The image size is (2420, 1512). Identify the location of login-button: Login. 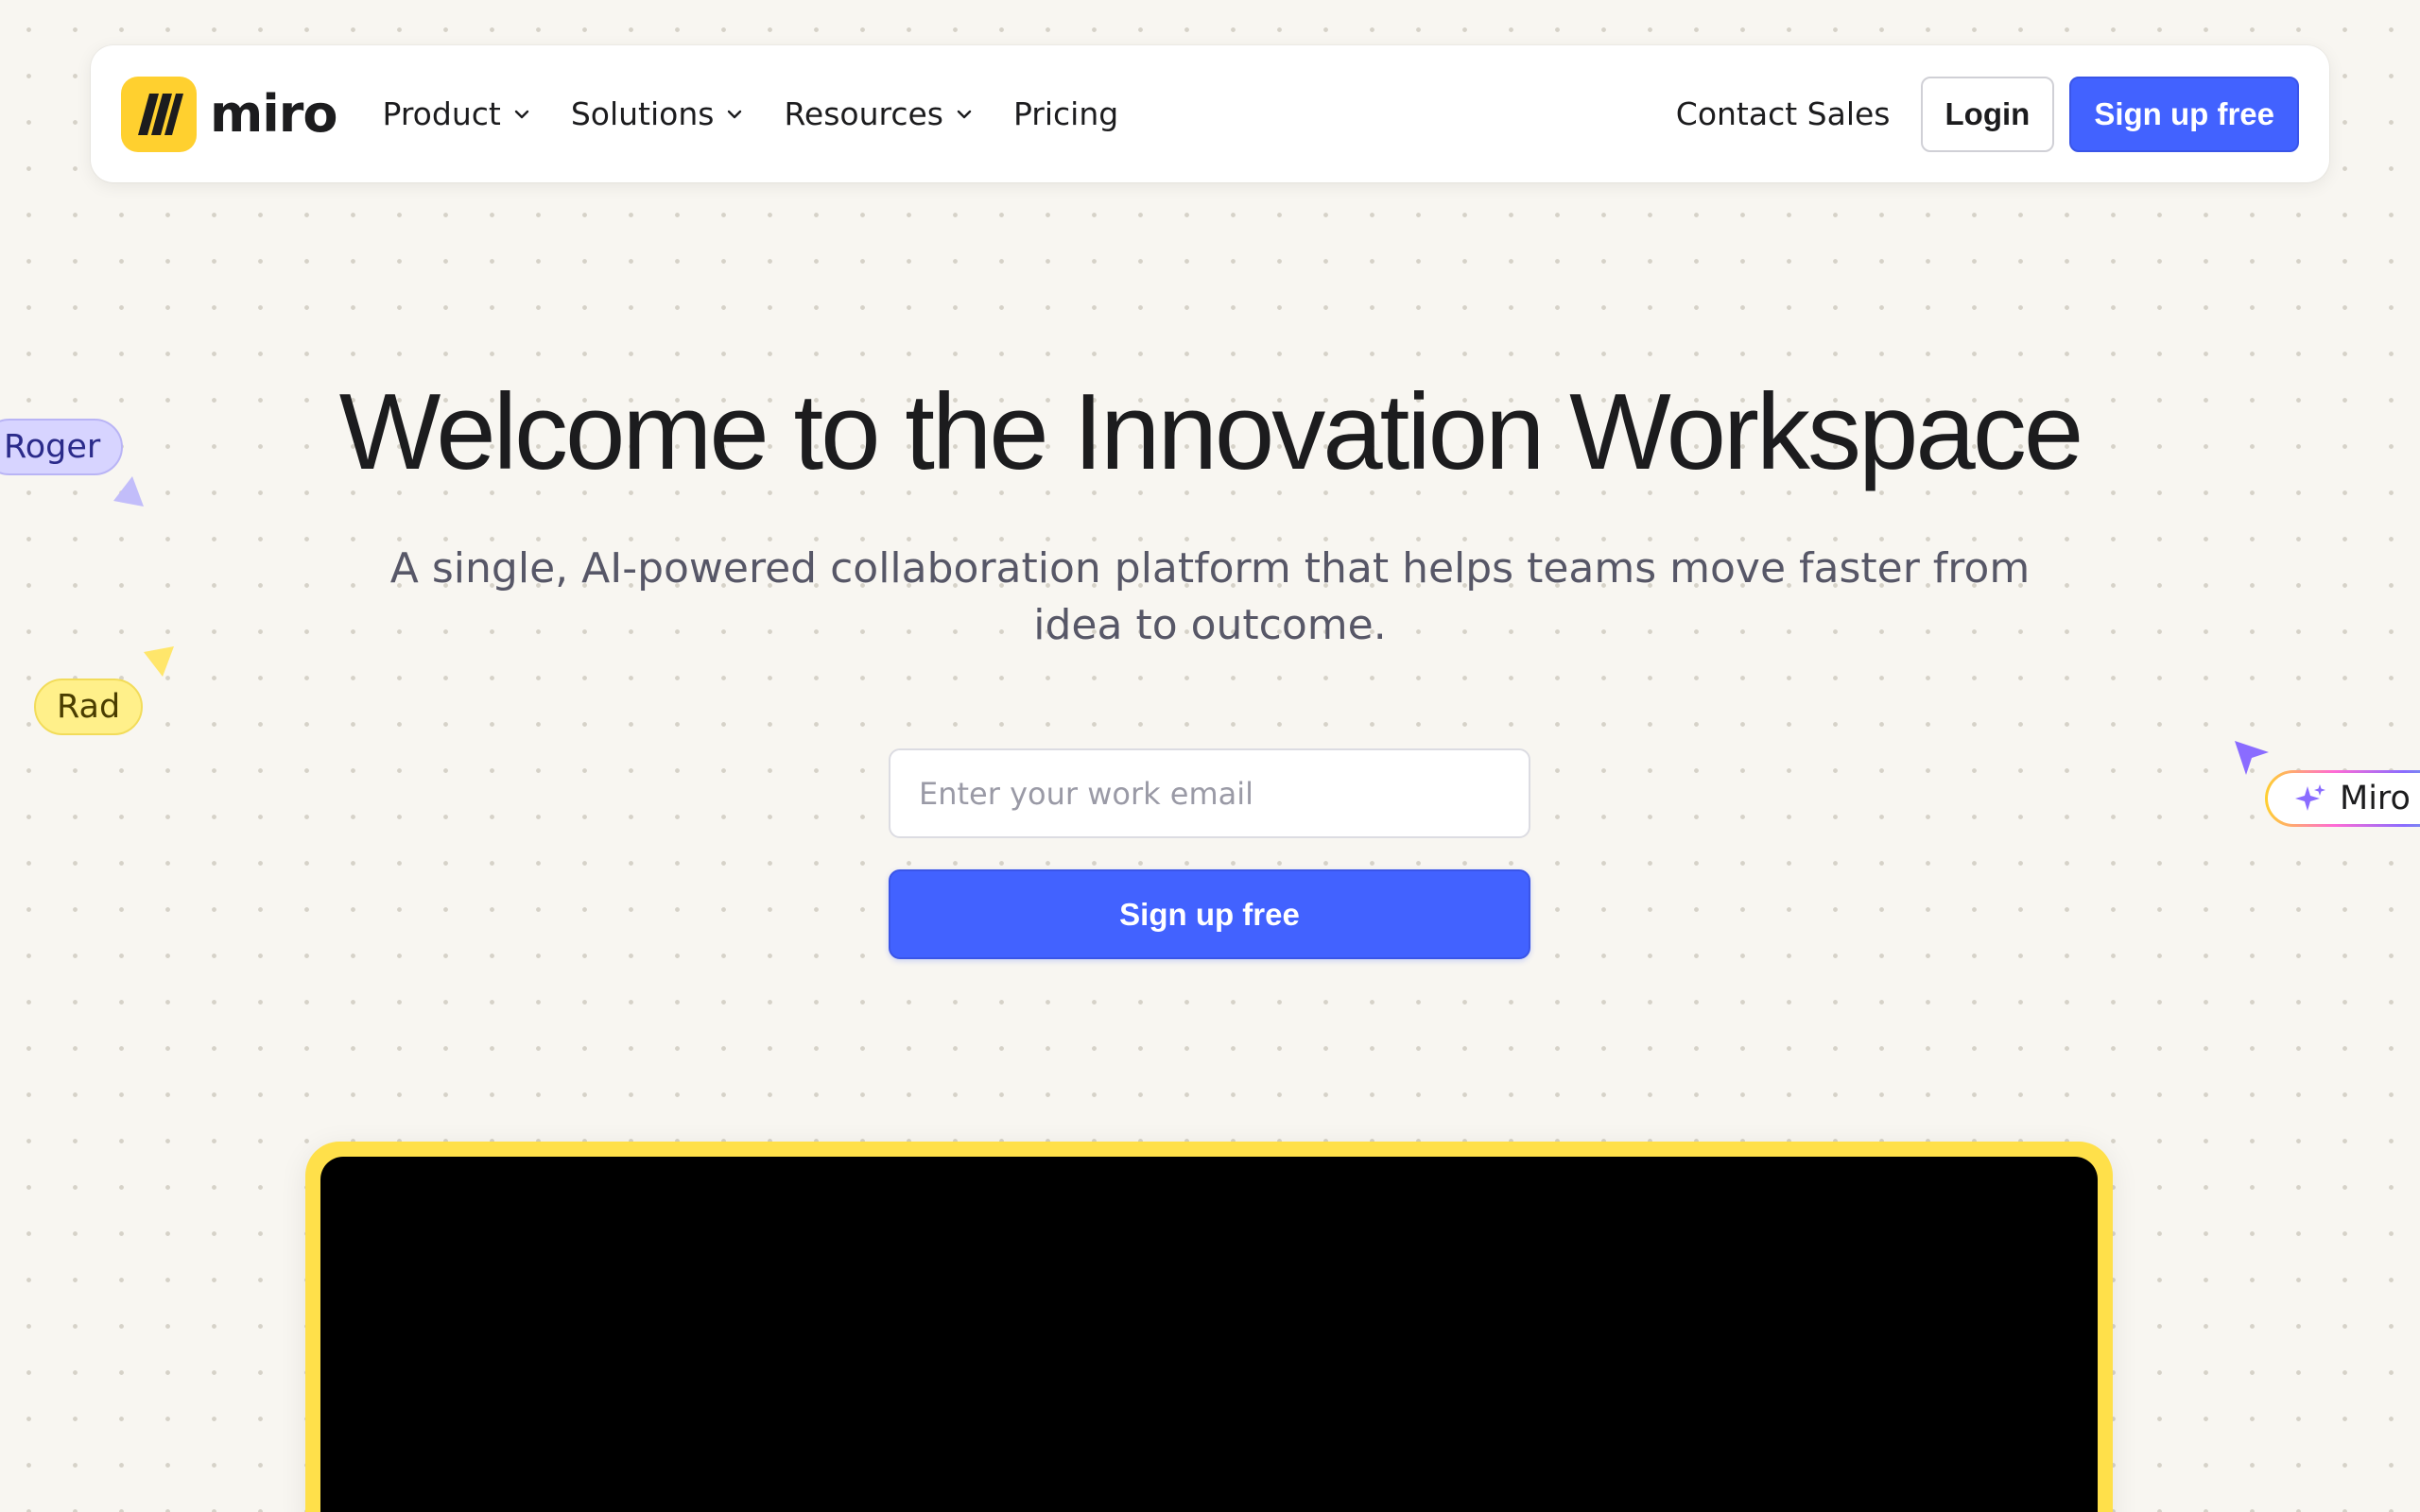
(1987, 114).